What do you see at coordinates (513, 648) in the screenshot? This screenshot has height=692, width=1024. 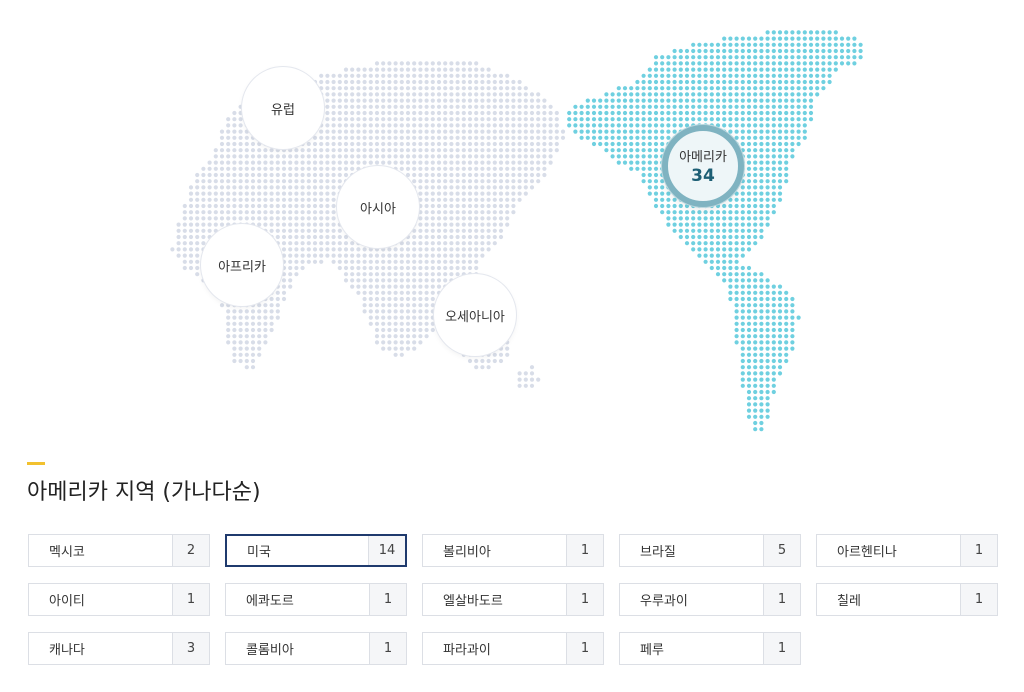 I see `country-card: 파라과이 1` at bounding box center [513, 648].